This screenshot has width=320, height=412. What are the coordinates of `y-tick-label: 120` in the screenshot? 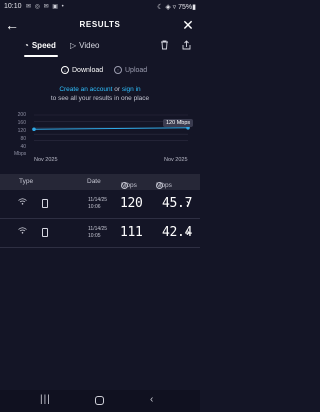 It's located at (21, 131).